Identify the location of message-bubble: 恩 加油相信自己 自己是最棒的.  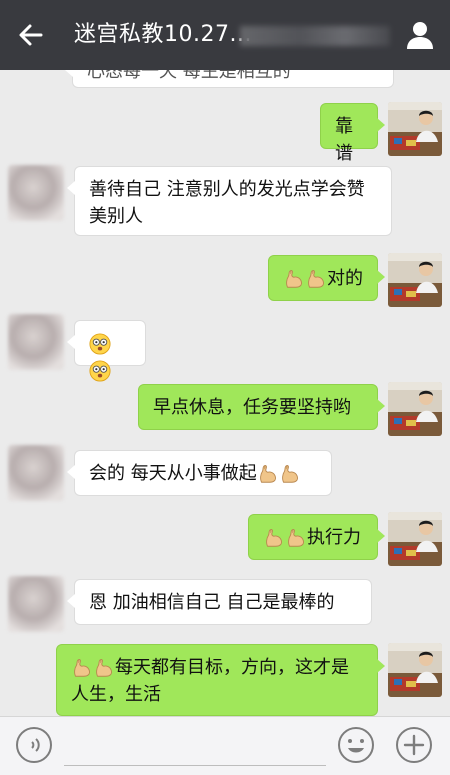
(219, 602).